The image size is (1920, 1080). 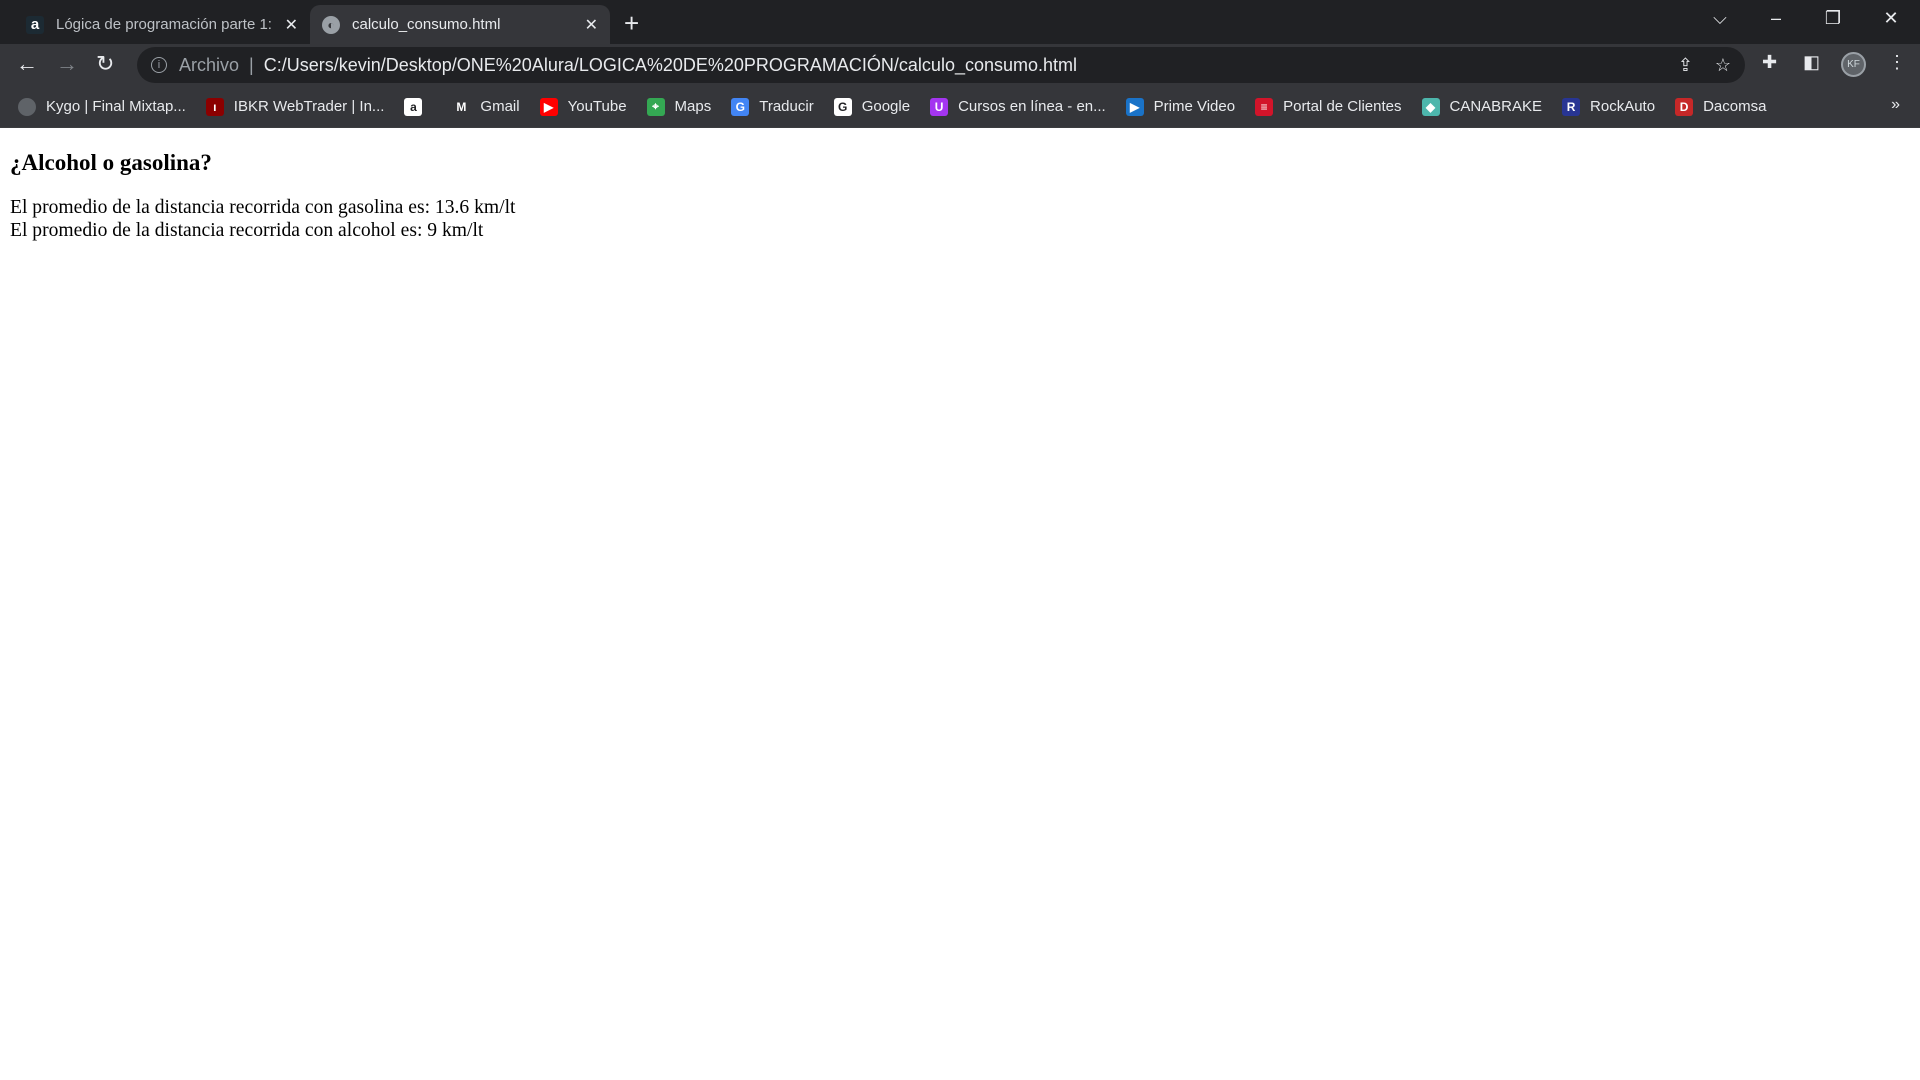 I want to click on side-panel-icon: ◧, so click(x=1811, y=62).